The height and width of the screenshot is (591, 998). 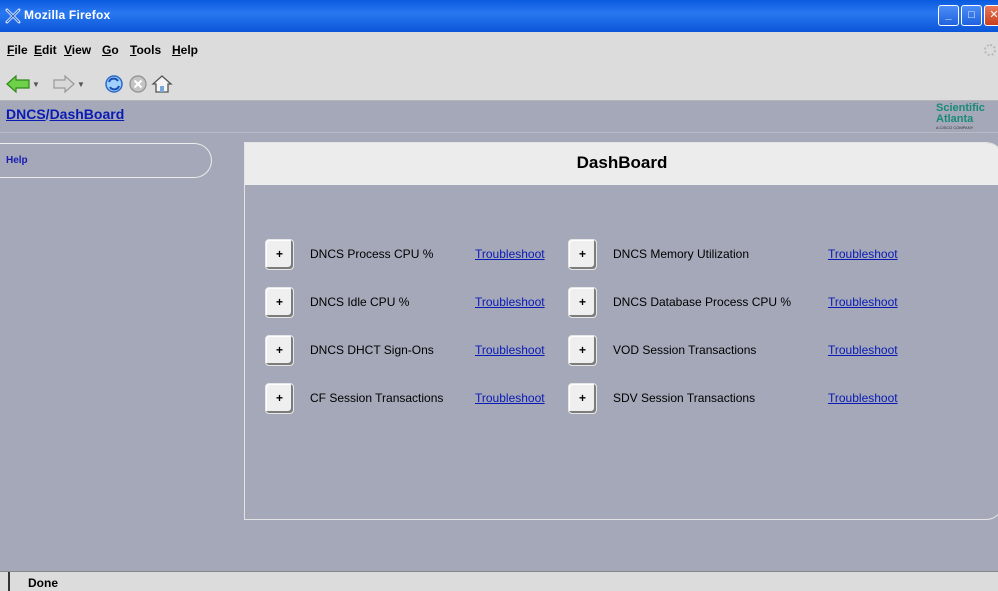 I want to click on metric-row: + SDV Session Transactions Troubleshoot, so click(x=768, y=399).